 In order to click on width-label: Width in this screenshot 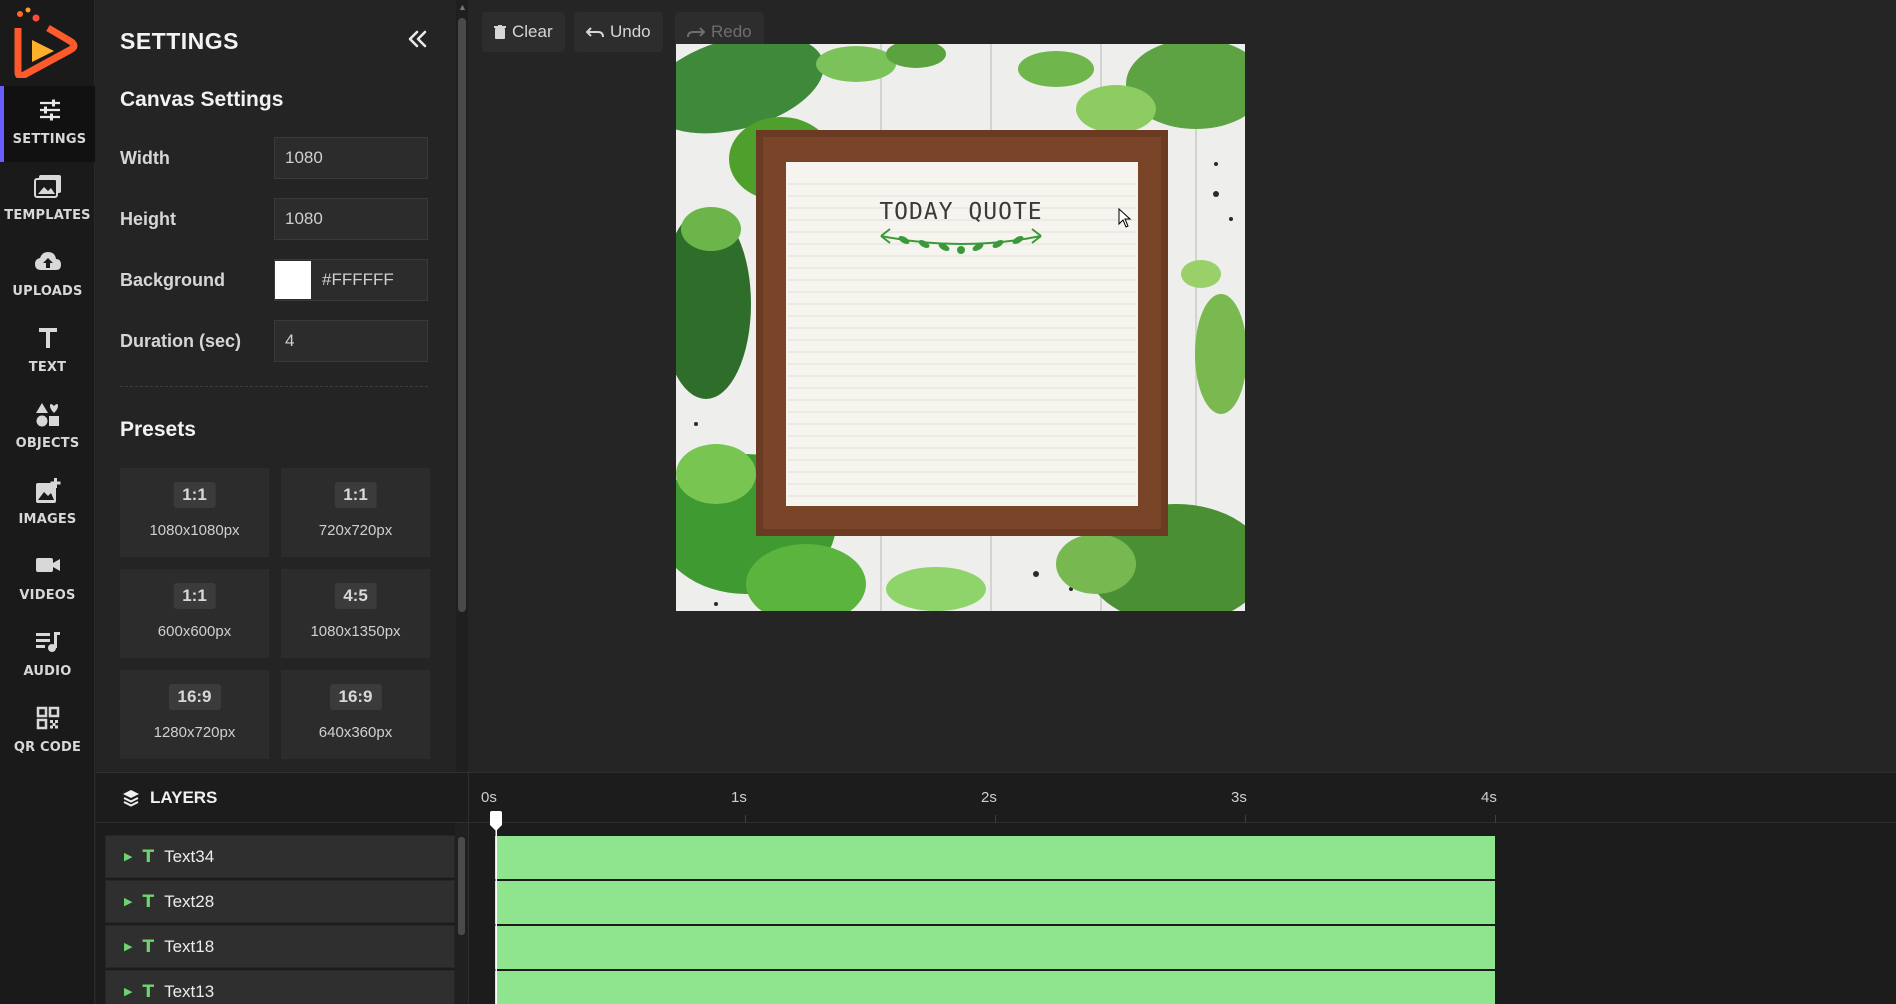, I will do `click(145, 158)`.